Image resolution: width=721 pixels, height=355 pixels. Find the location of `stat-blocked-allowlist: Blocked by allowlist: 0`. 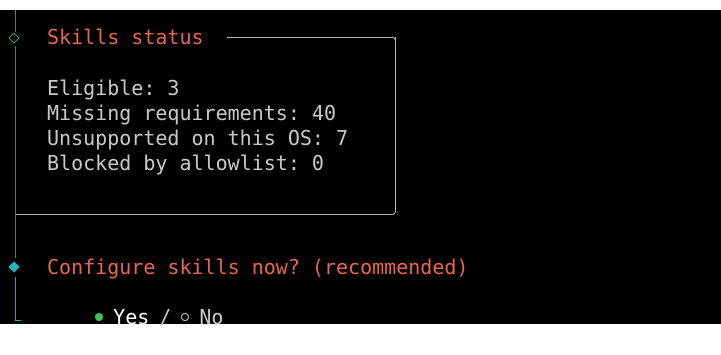

stat-blocked-allowlist: Blocked by allowlist: 0 is located at coordinates (185, 163).